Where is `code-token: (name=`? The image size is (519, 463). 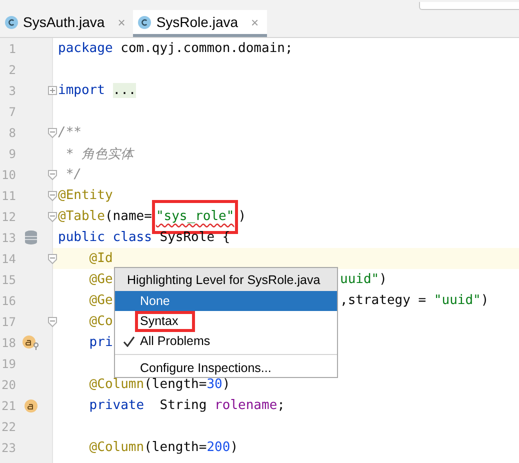 code-token: (name= is located at coordinates (128, 216).